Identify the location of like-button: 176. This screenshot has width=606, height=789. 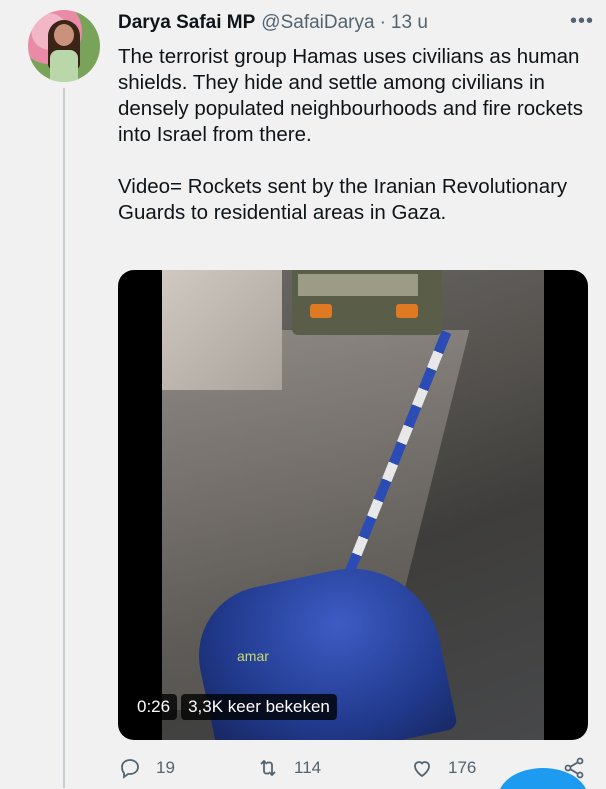
(443, 768).